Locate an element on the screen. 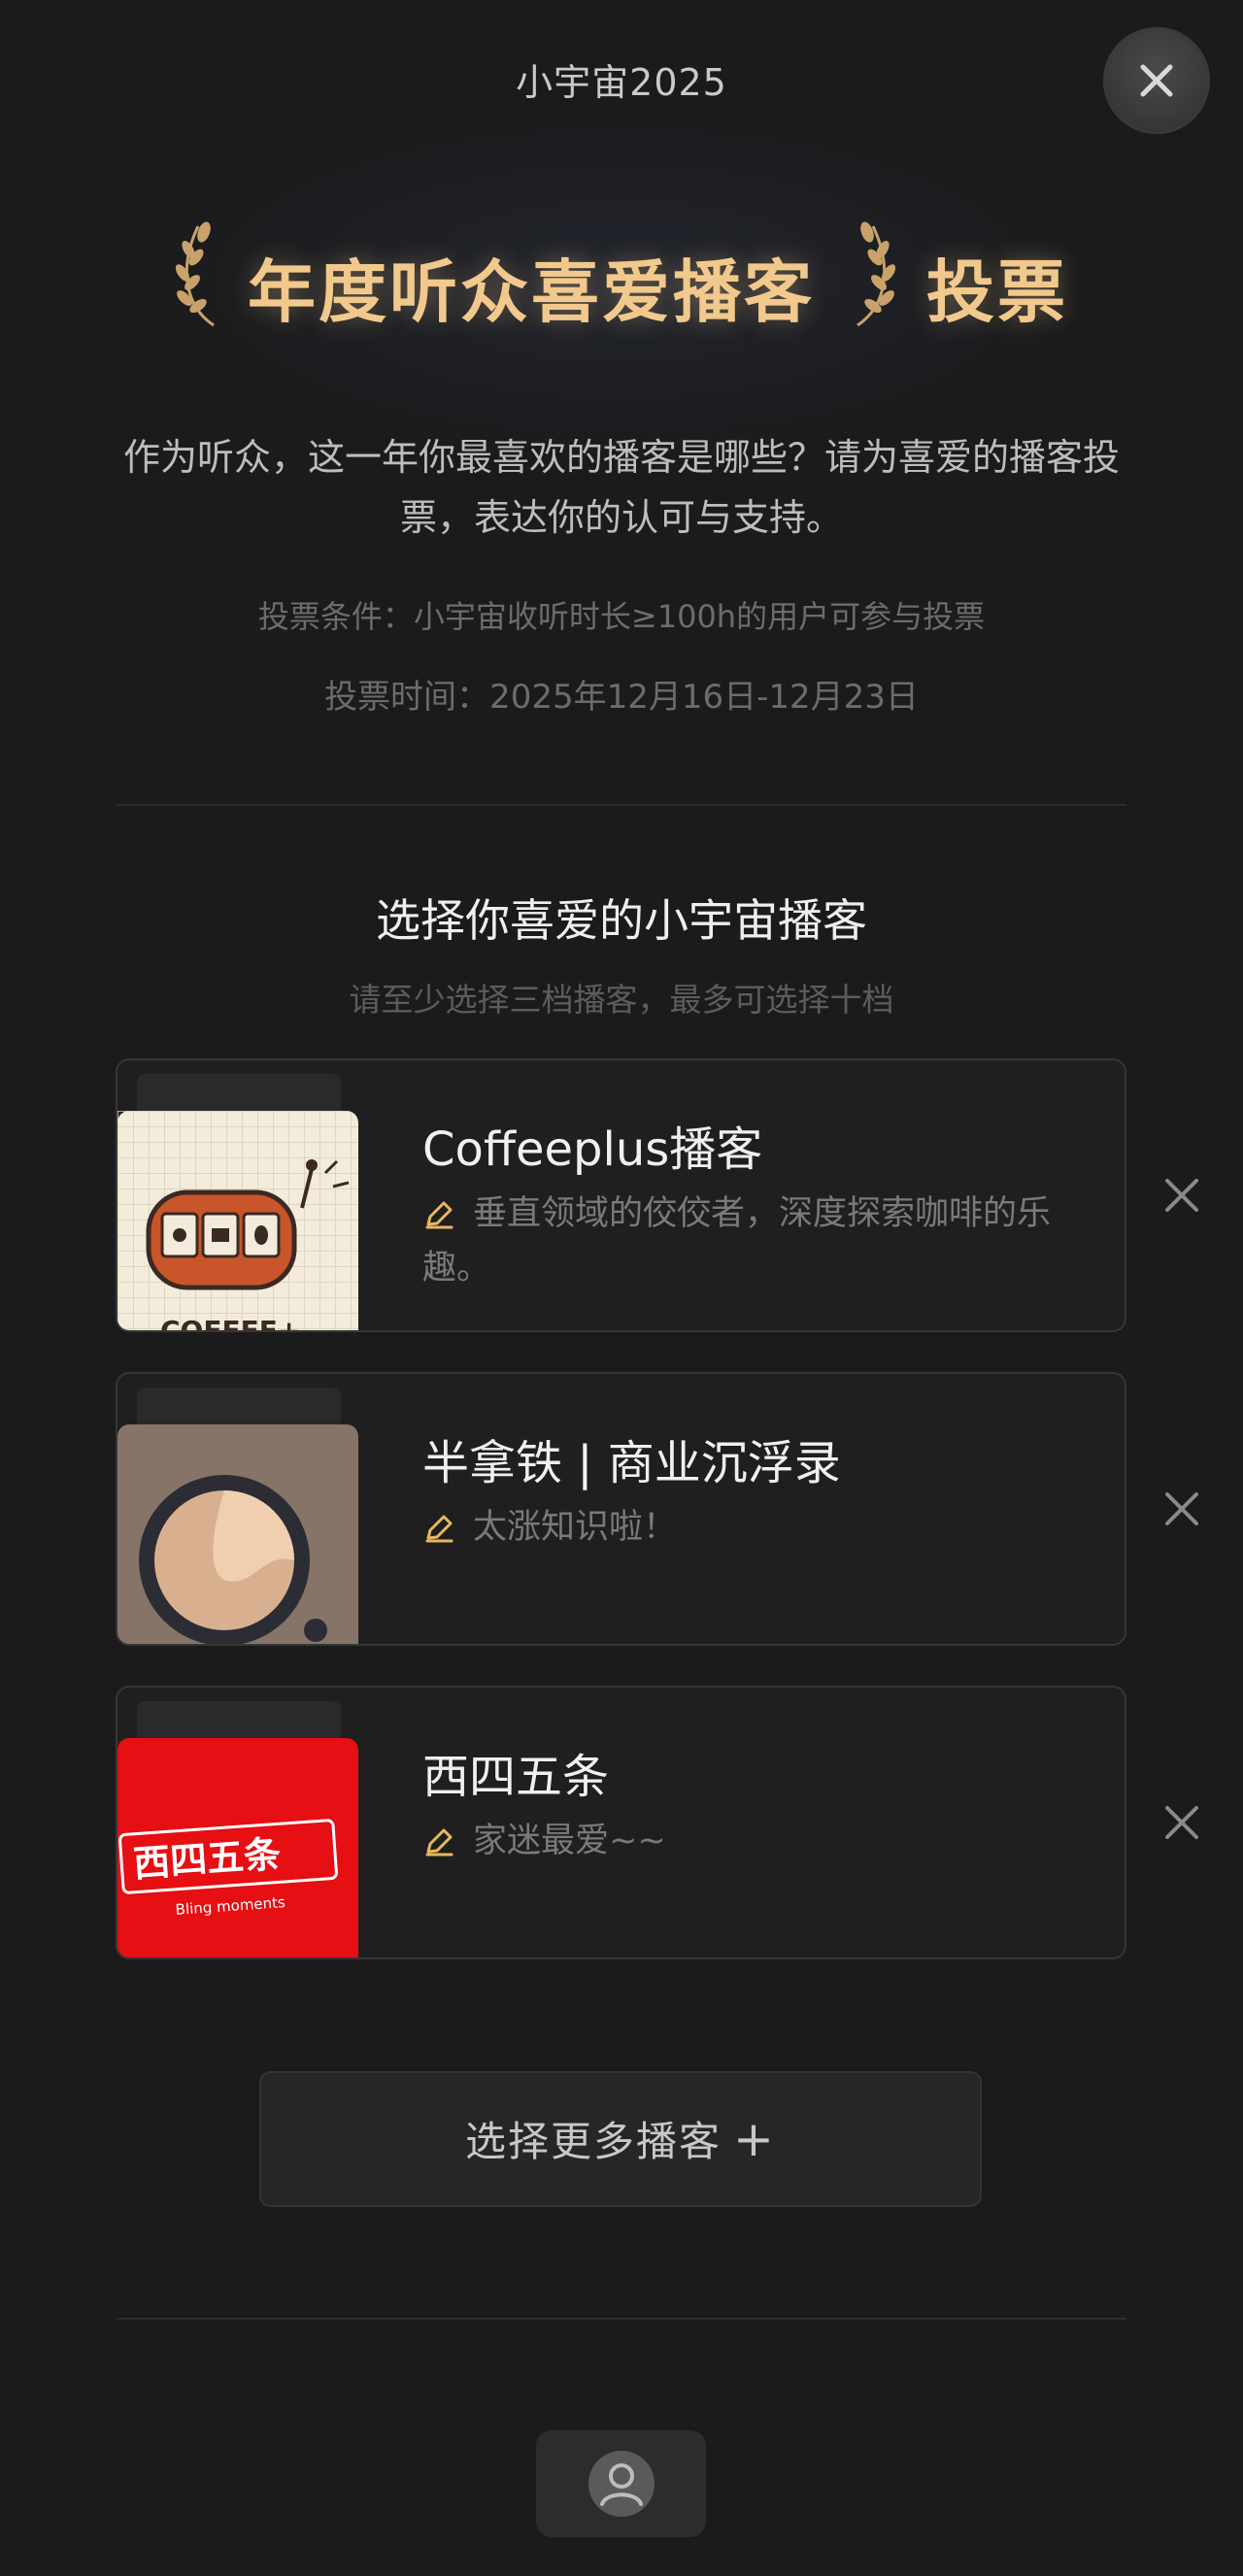 Image resolution: width=1243 pixels, height=2576 pixels. select-more-label: 选择更多播客 is located at coordinates (593, 2141).